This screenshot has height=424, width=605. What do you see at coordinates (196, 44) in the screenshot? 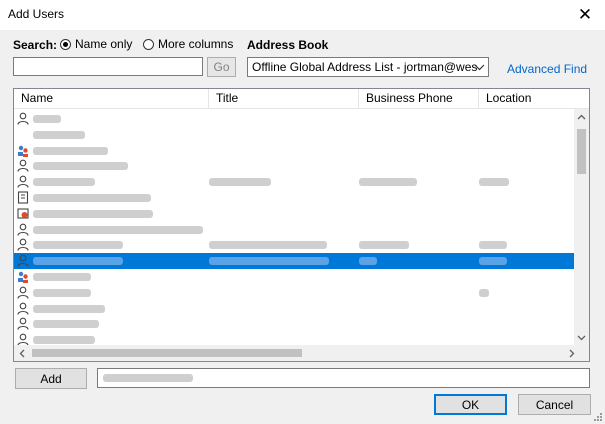
I see `radio-label-more-columns: More columns` at bounding box center [196, 44].